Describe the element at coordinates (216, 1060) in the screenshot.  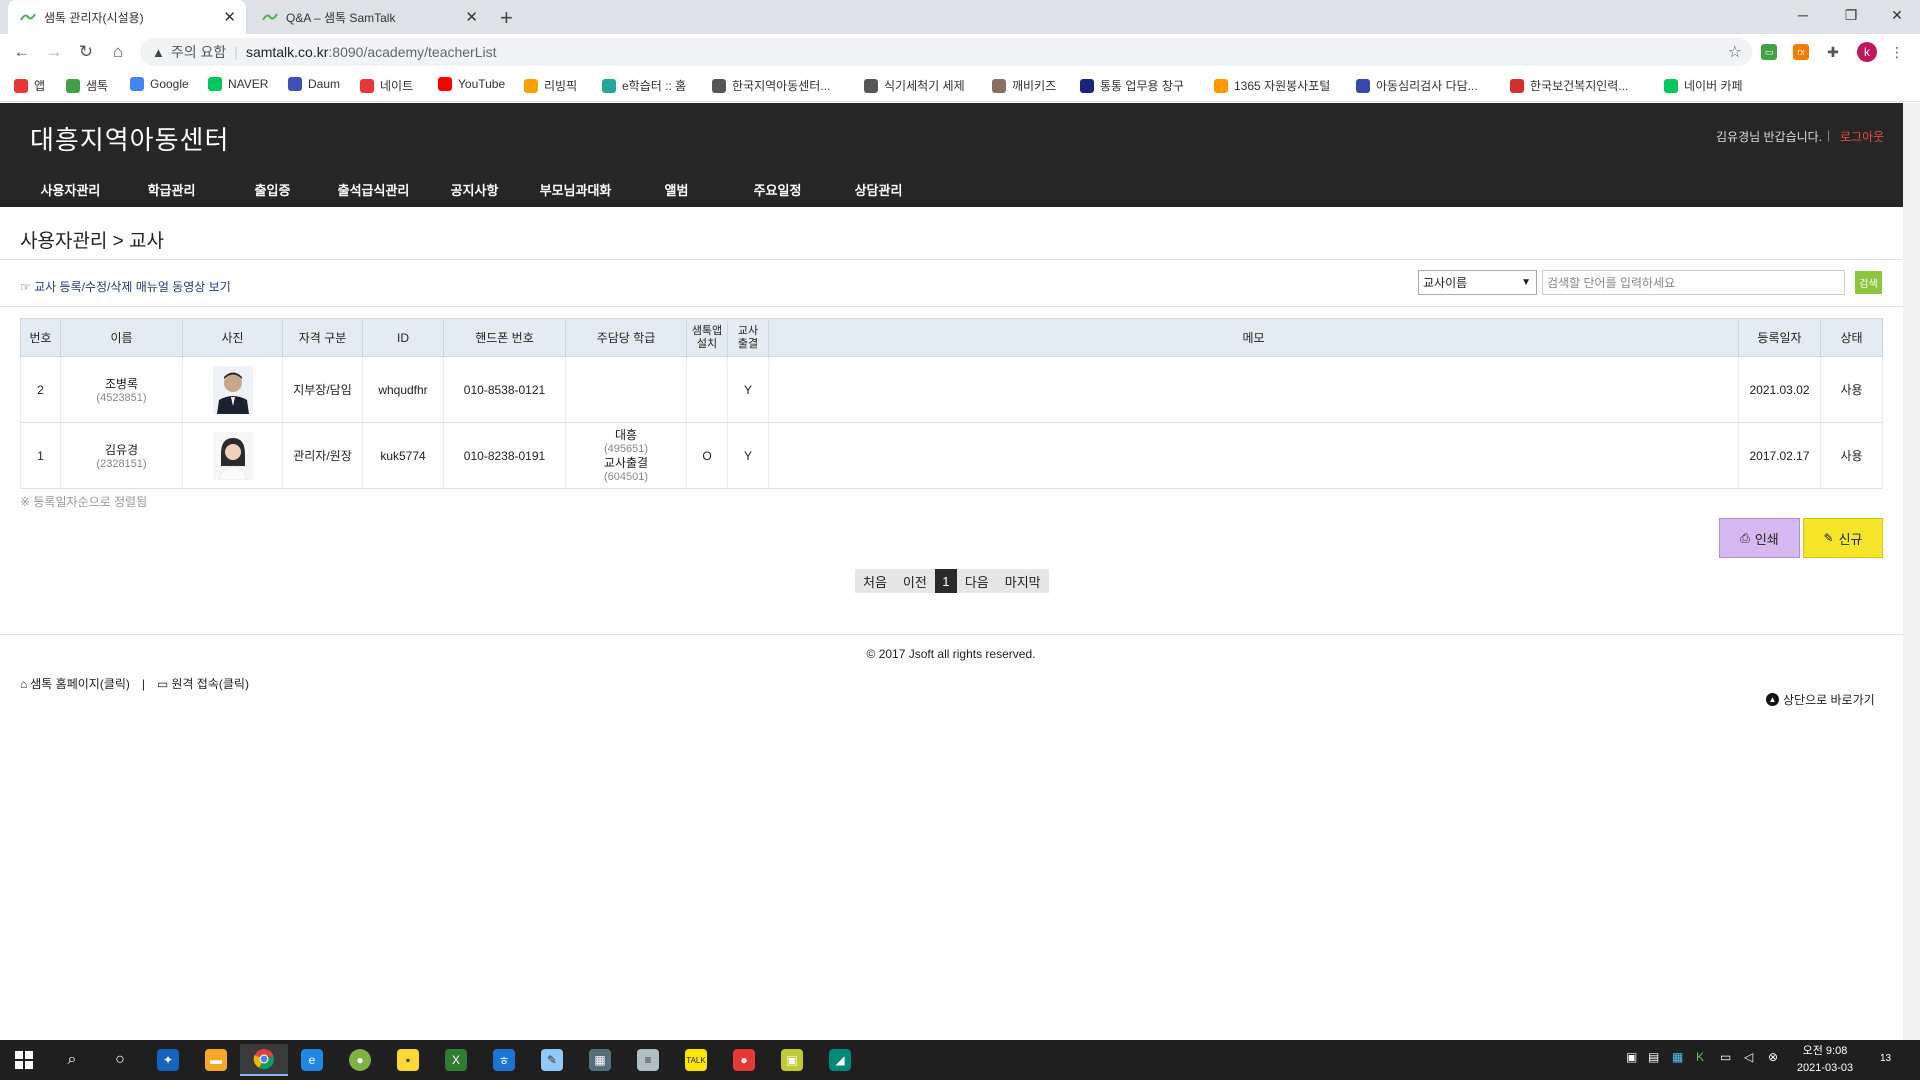
I see `file-explorer-icon: ▬` at that location.